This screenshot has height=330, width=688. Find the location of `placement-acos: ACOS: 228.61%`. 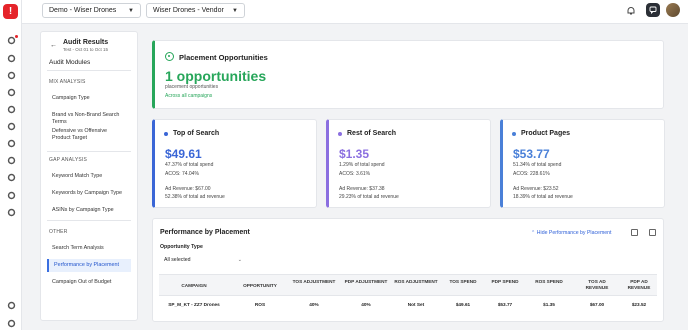

placement-acos: ACOS: 228.61% is located at coordinates (531, 174).